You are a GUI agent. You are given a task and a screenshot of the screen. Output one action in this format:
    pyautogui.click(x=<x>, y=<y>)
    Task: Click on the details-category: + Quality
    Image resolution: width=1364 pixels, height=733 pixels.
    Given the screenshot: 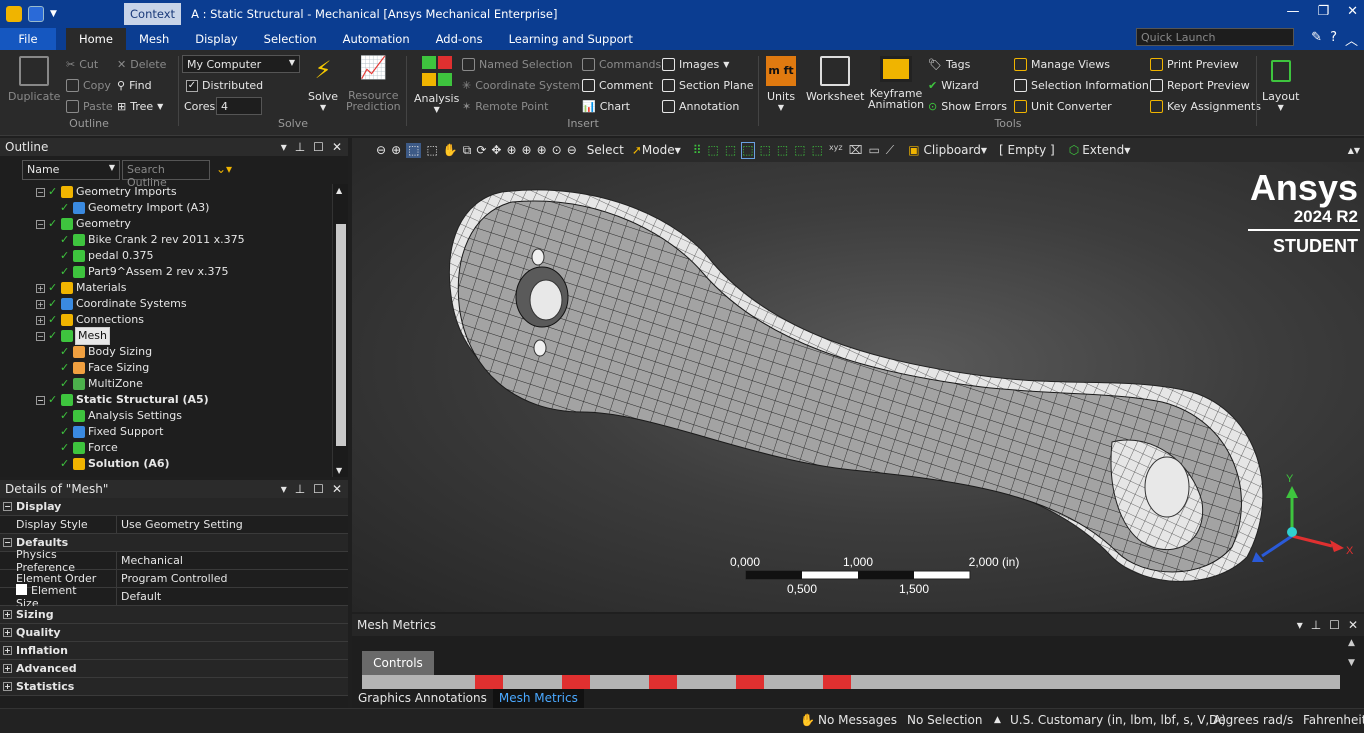 What is the action you would take?
    pyautogui.click(x=174, y=633)
    